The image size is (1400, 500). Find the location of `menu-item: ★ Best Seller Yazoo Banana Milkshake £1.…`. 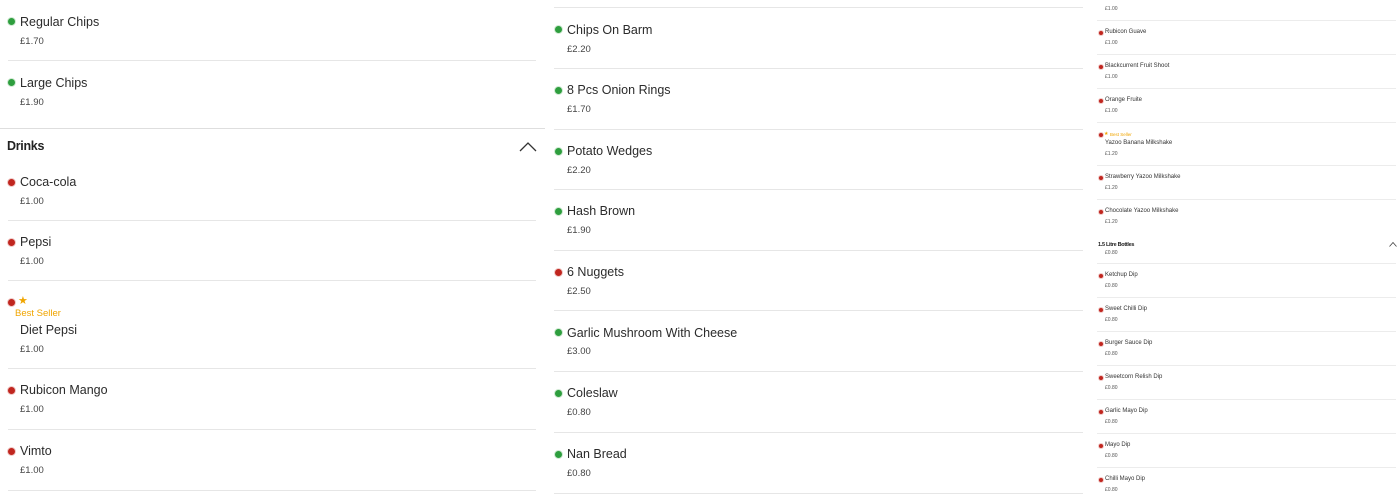

menu-item: ★ Best Seller Yazoo Banana Milkshake £1.… is located at coordinates (1246, 144).